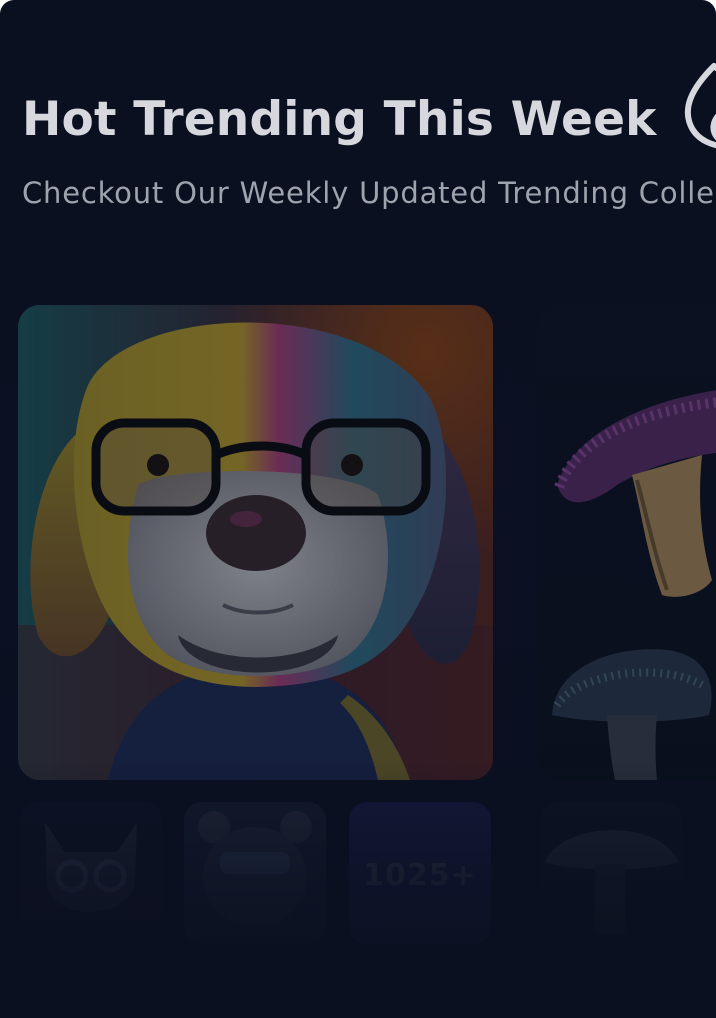 Image resolution: width=716 pixels, height=1018 pixels. I want to click on thumbnail-cat, so click(91, 873).